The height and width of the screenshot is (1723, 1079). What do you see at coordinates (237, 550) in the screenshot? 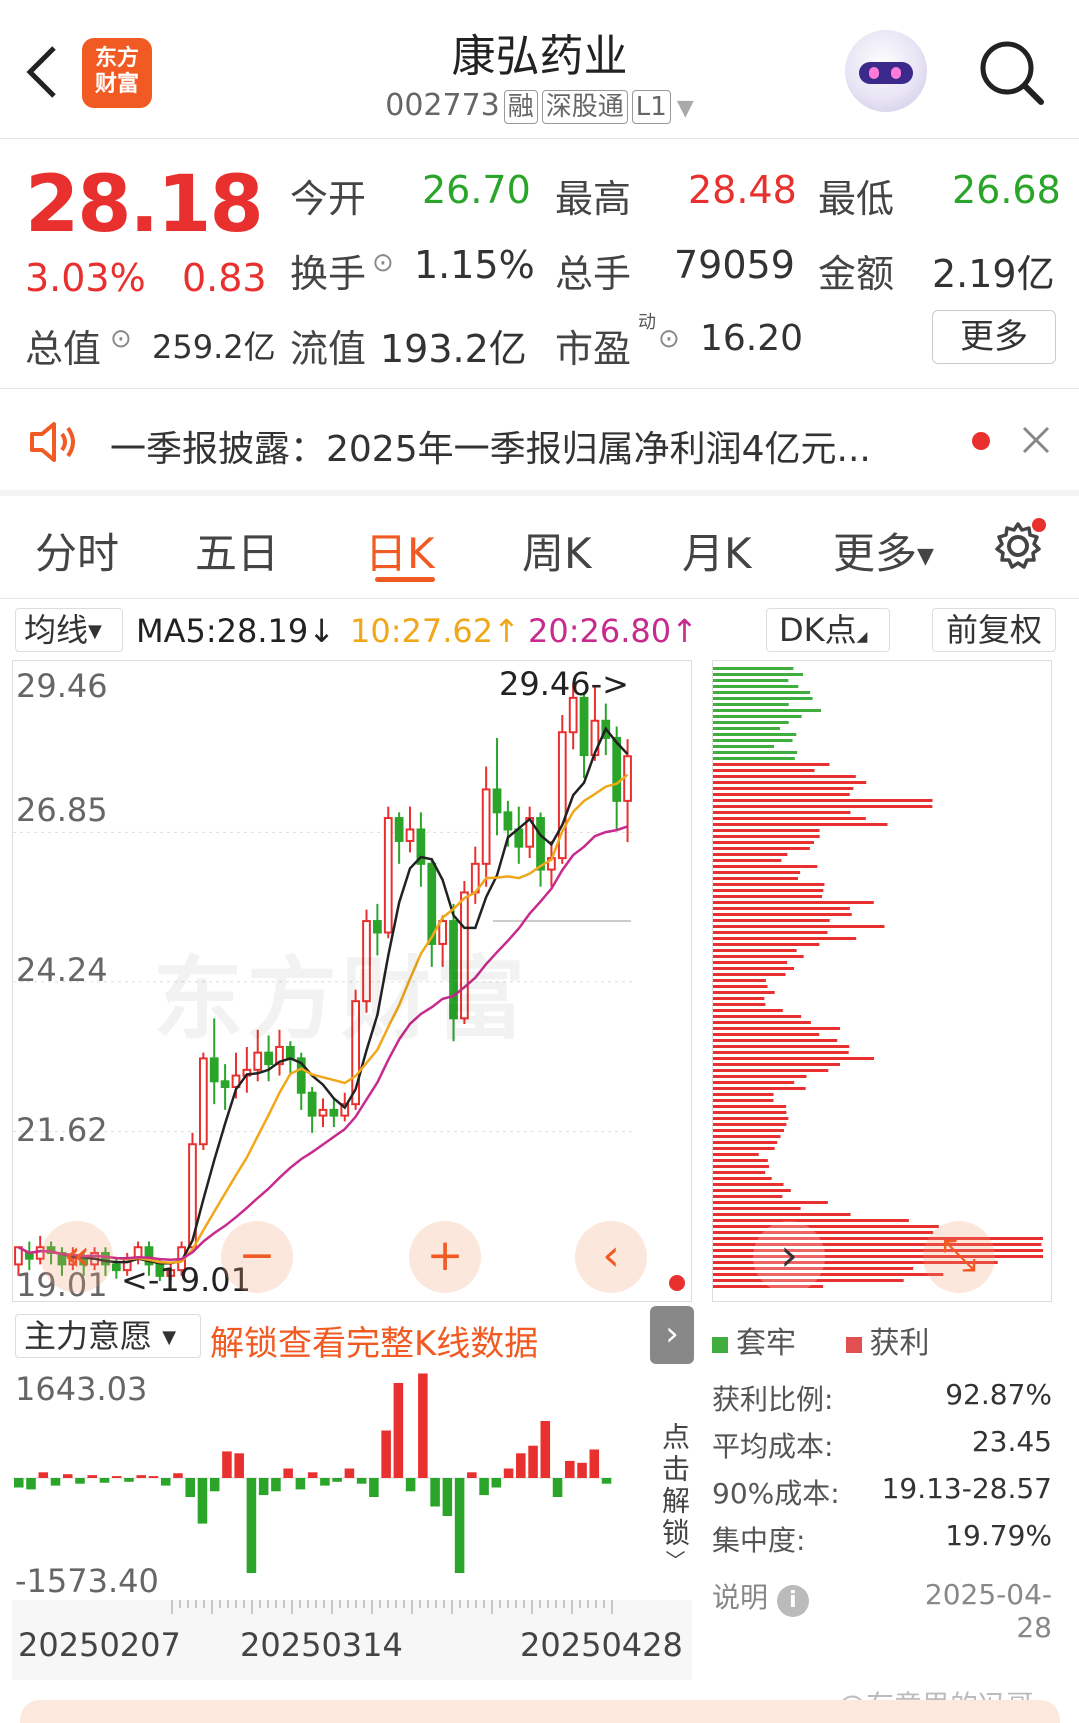
I see `tab-five-day: 五日` at bounding box center [237, 550].